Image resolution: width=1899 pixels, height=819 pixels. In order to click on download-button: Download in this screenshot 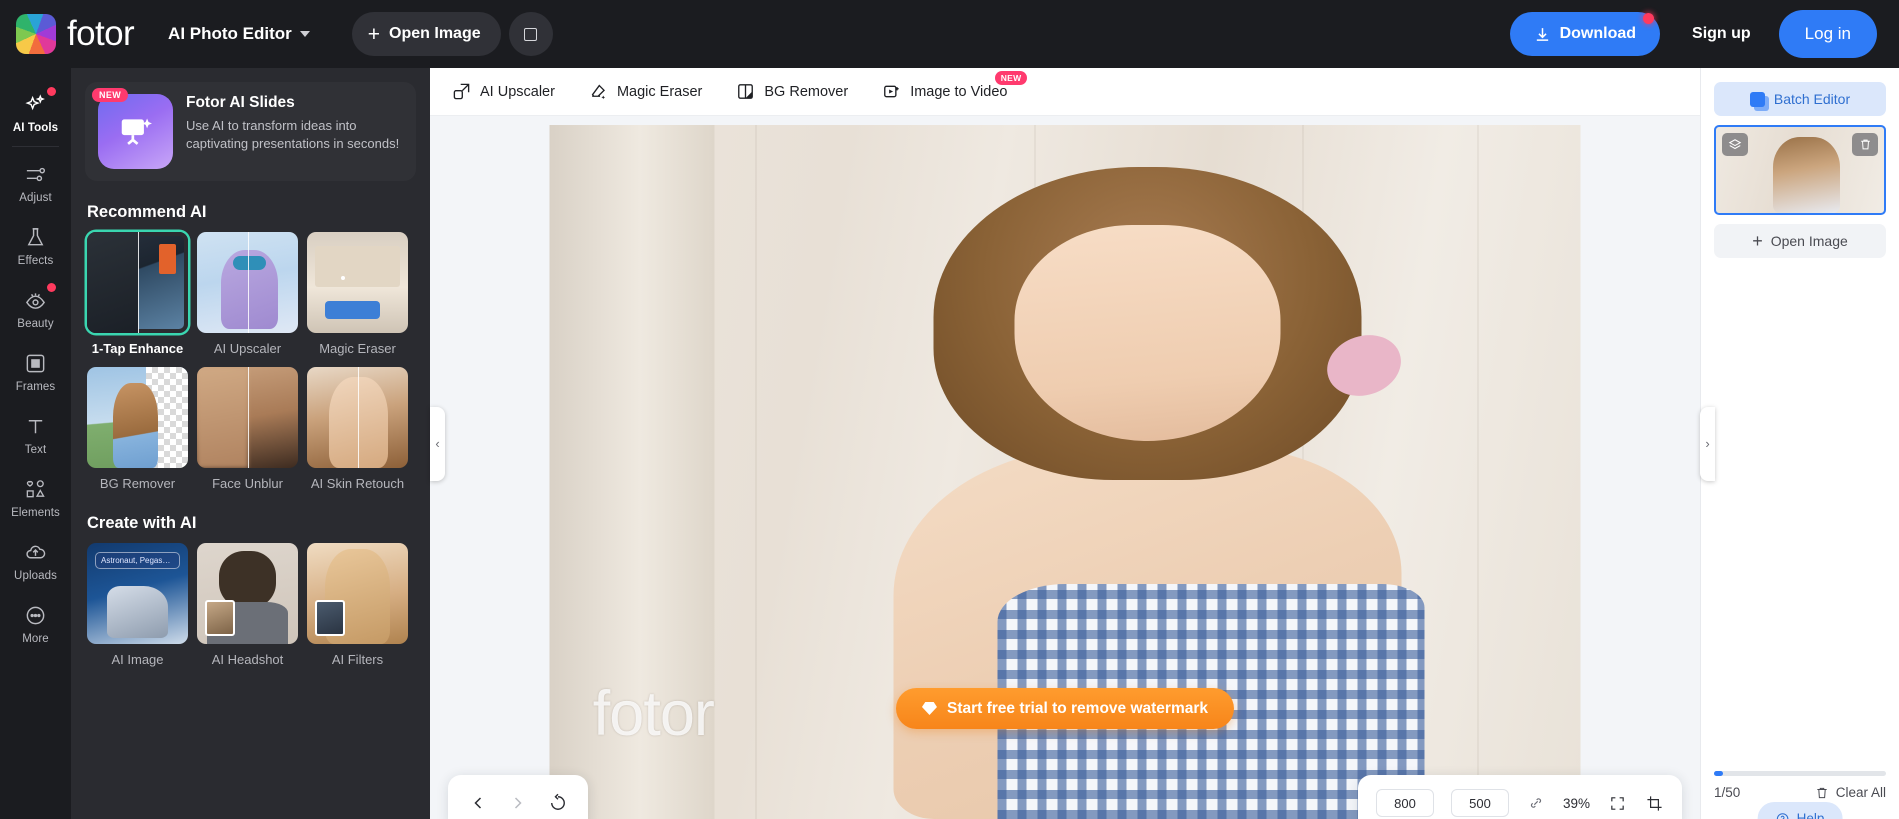, I will do `click(1585, 34)`.